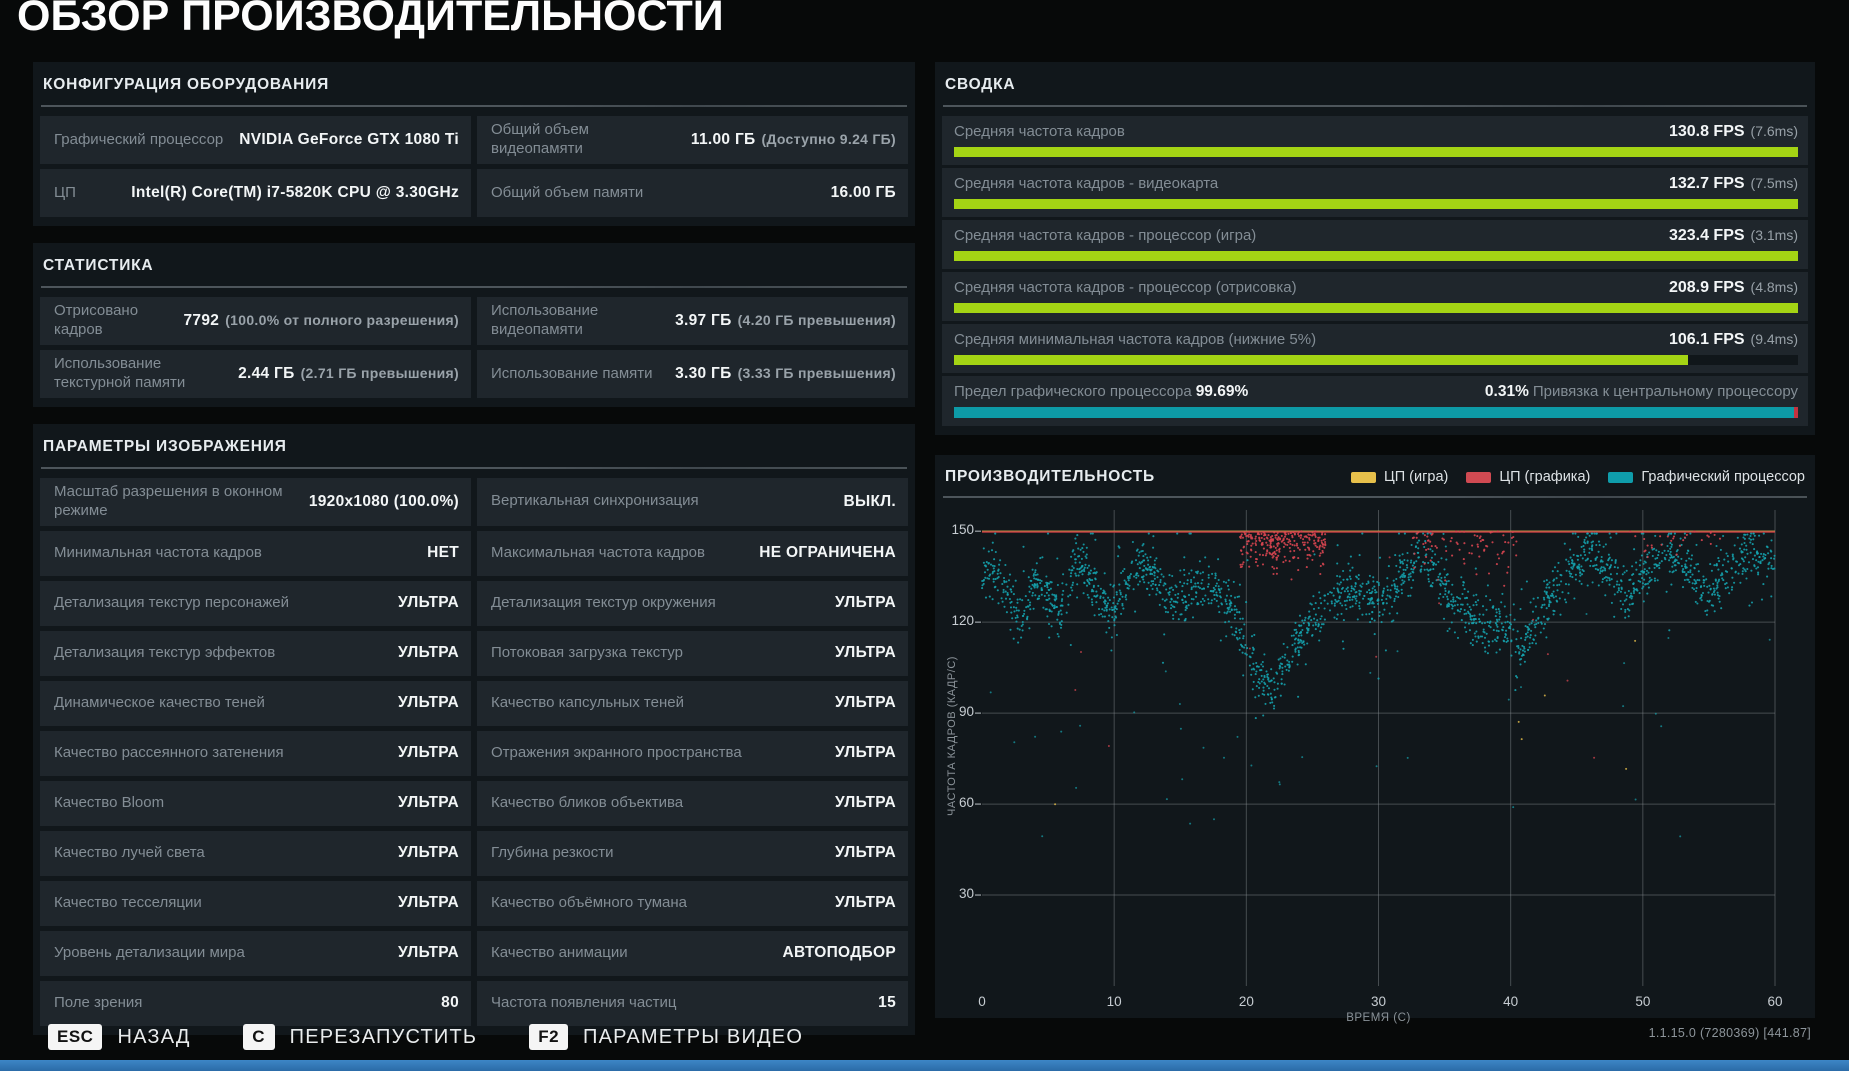 Image resolution: width=1849 pixels, height=1071 pixels. Describe the element at coordinates (1398, 644) in the screenshot. I see `cpu-graphics-series` at that location.